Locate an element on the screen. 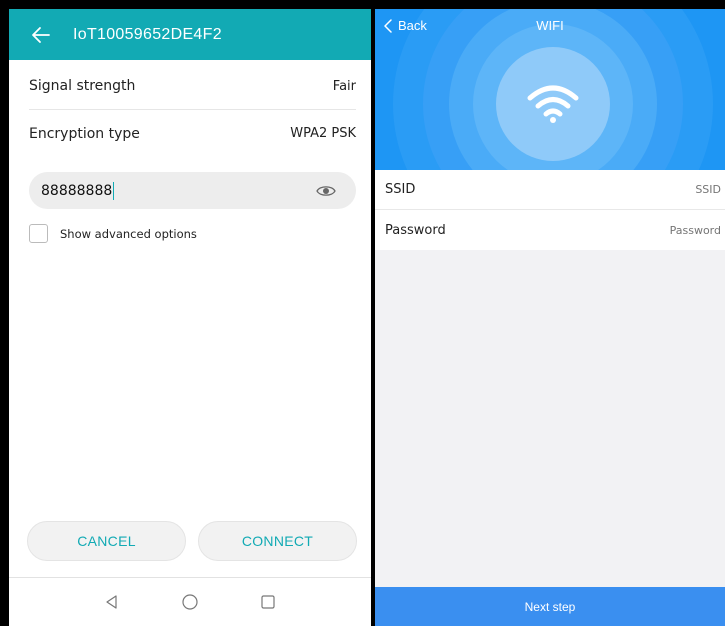 Image resolution: width=725 pixels, height=626 pixels. encryption-type-row: Encryption type WPA2 PSK is located at coordinates (192, 133).